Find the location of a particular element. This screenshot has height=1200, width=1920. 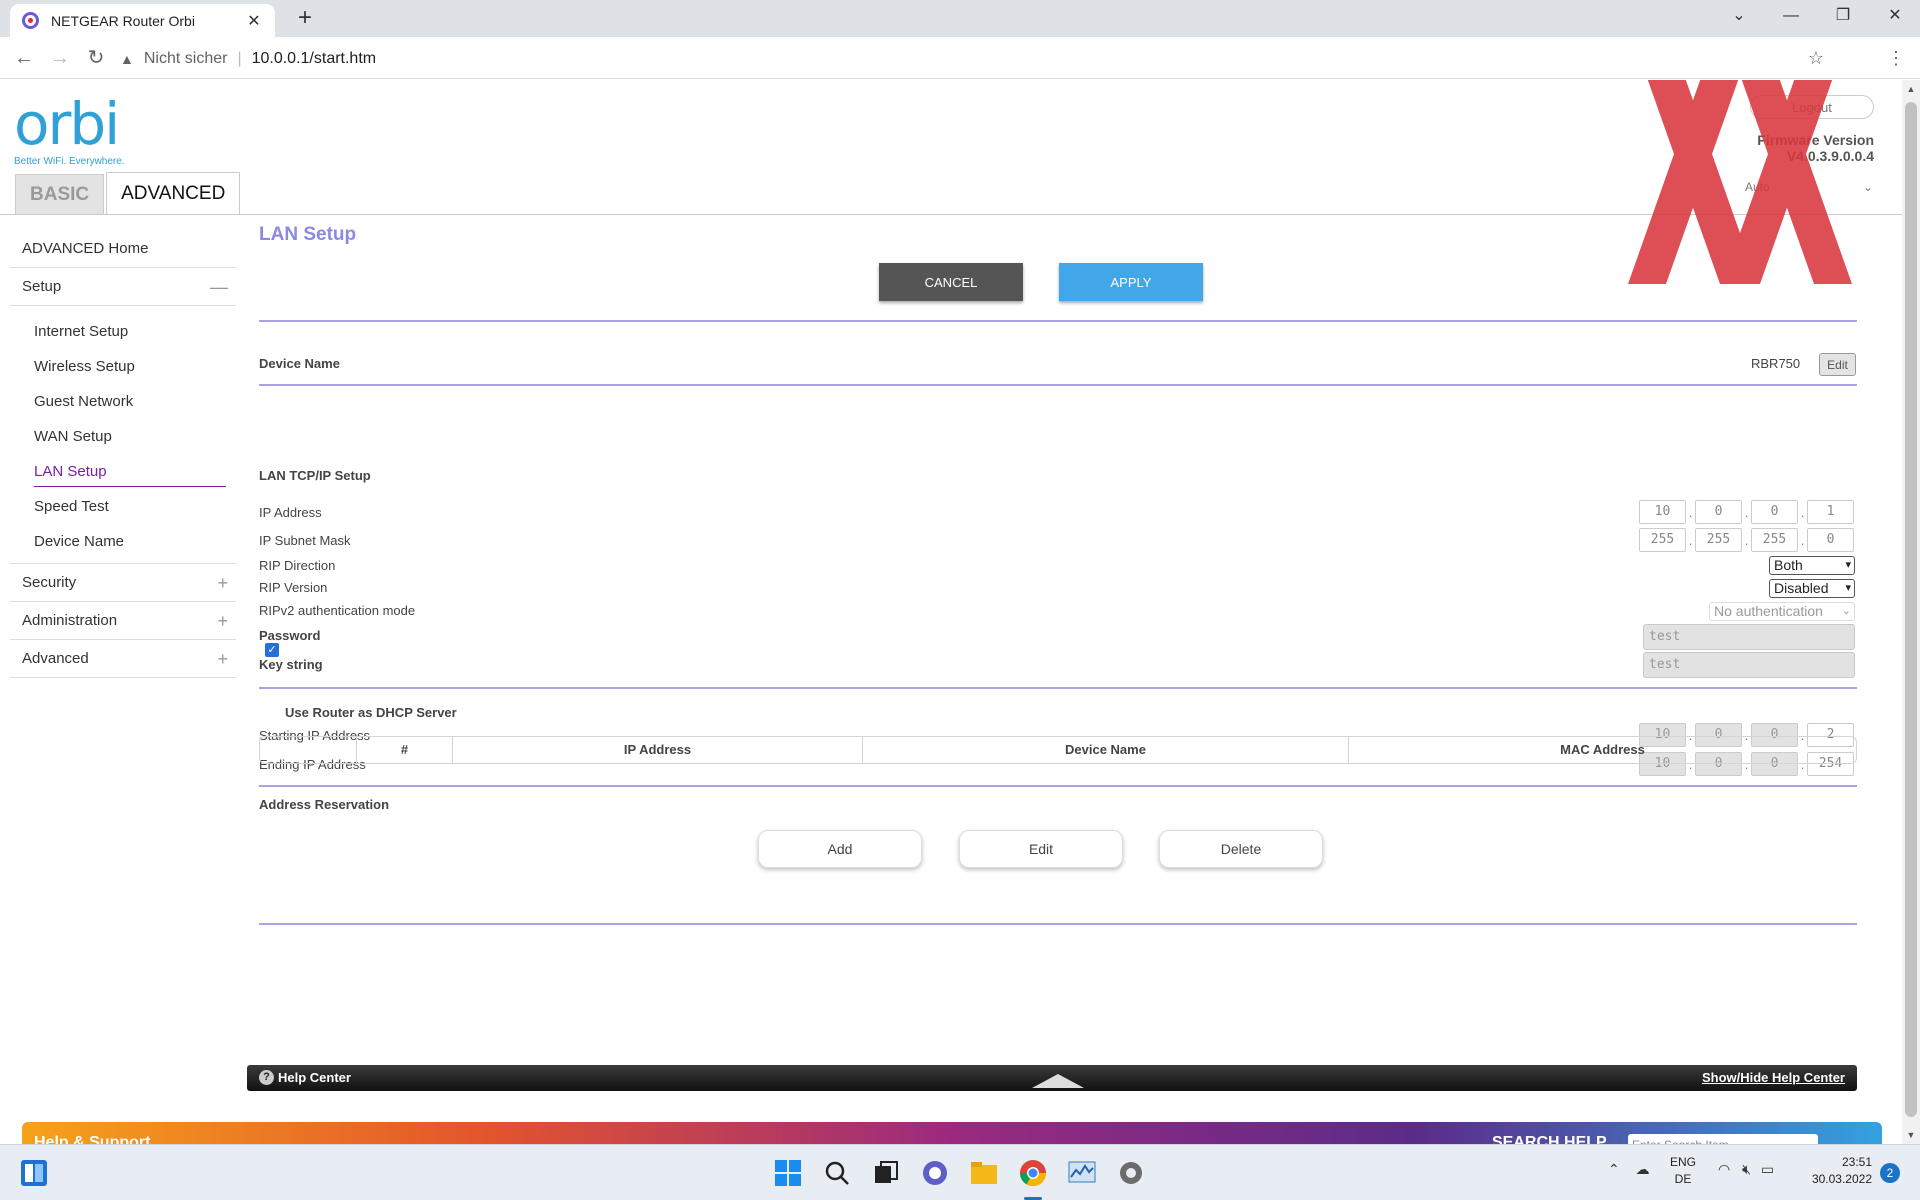

windows-start-icon is located at coordinates (788, 1173).